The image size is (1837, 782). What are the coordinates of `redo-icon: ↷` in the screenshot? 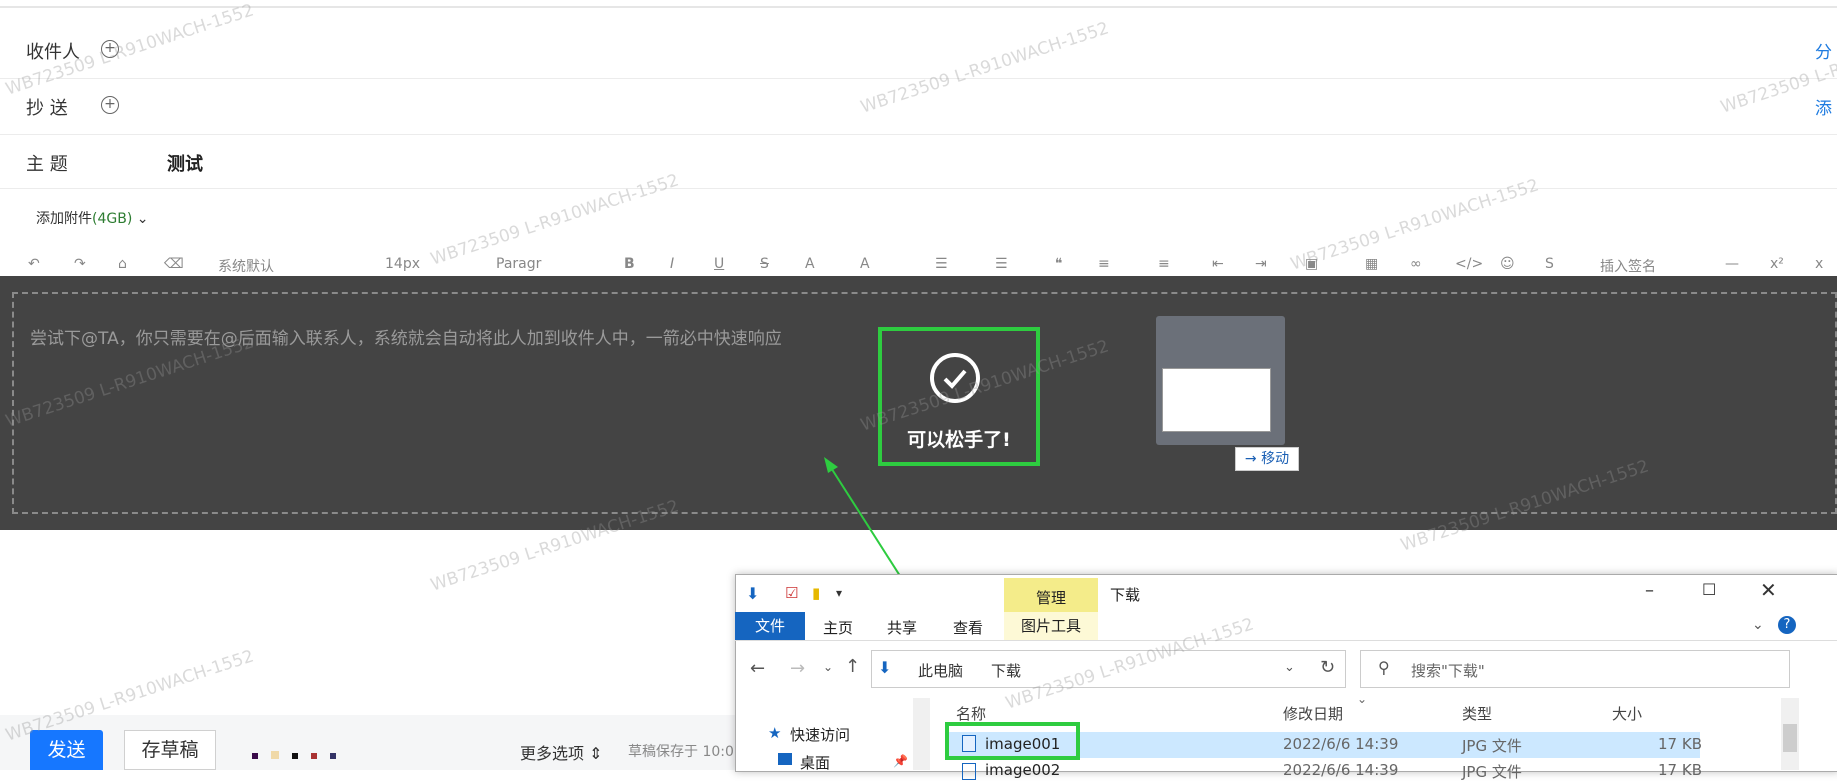 It's located at (80, 264).